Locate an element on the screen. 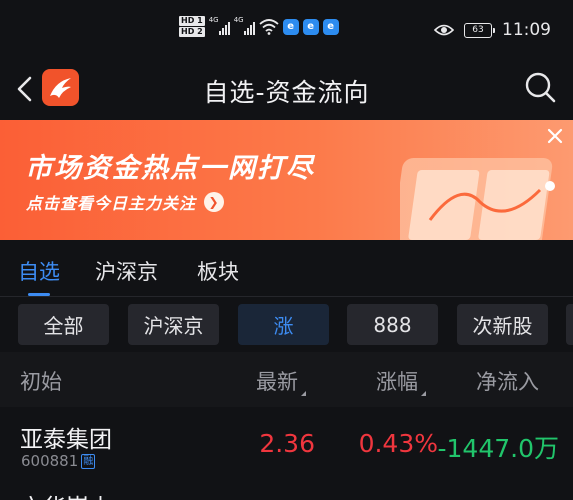 This screenshot has width=573, height=500. margin-badge: 融 is located at coordinates (88, 461).